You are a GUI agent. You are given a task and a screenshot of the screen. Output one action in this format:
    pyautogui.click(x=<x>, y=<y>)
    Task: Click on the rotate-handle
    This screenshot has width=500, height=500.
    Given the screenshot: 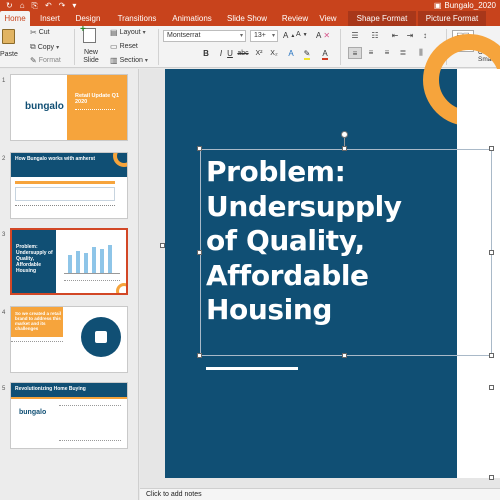 What is the action you would take?
    pyautogui.click(x=344, y=134)
    